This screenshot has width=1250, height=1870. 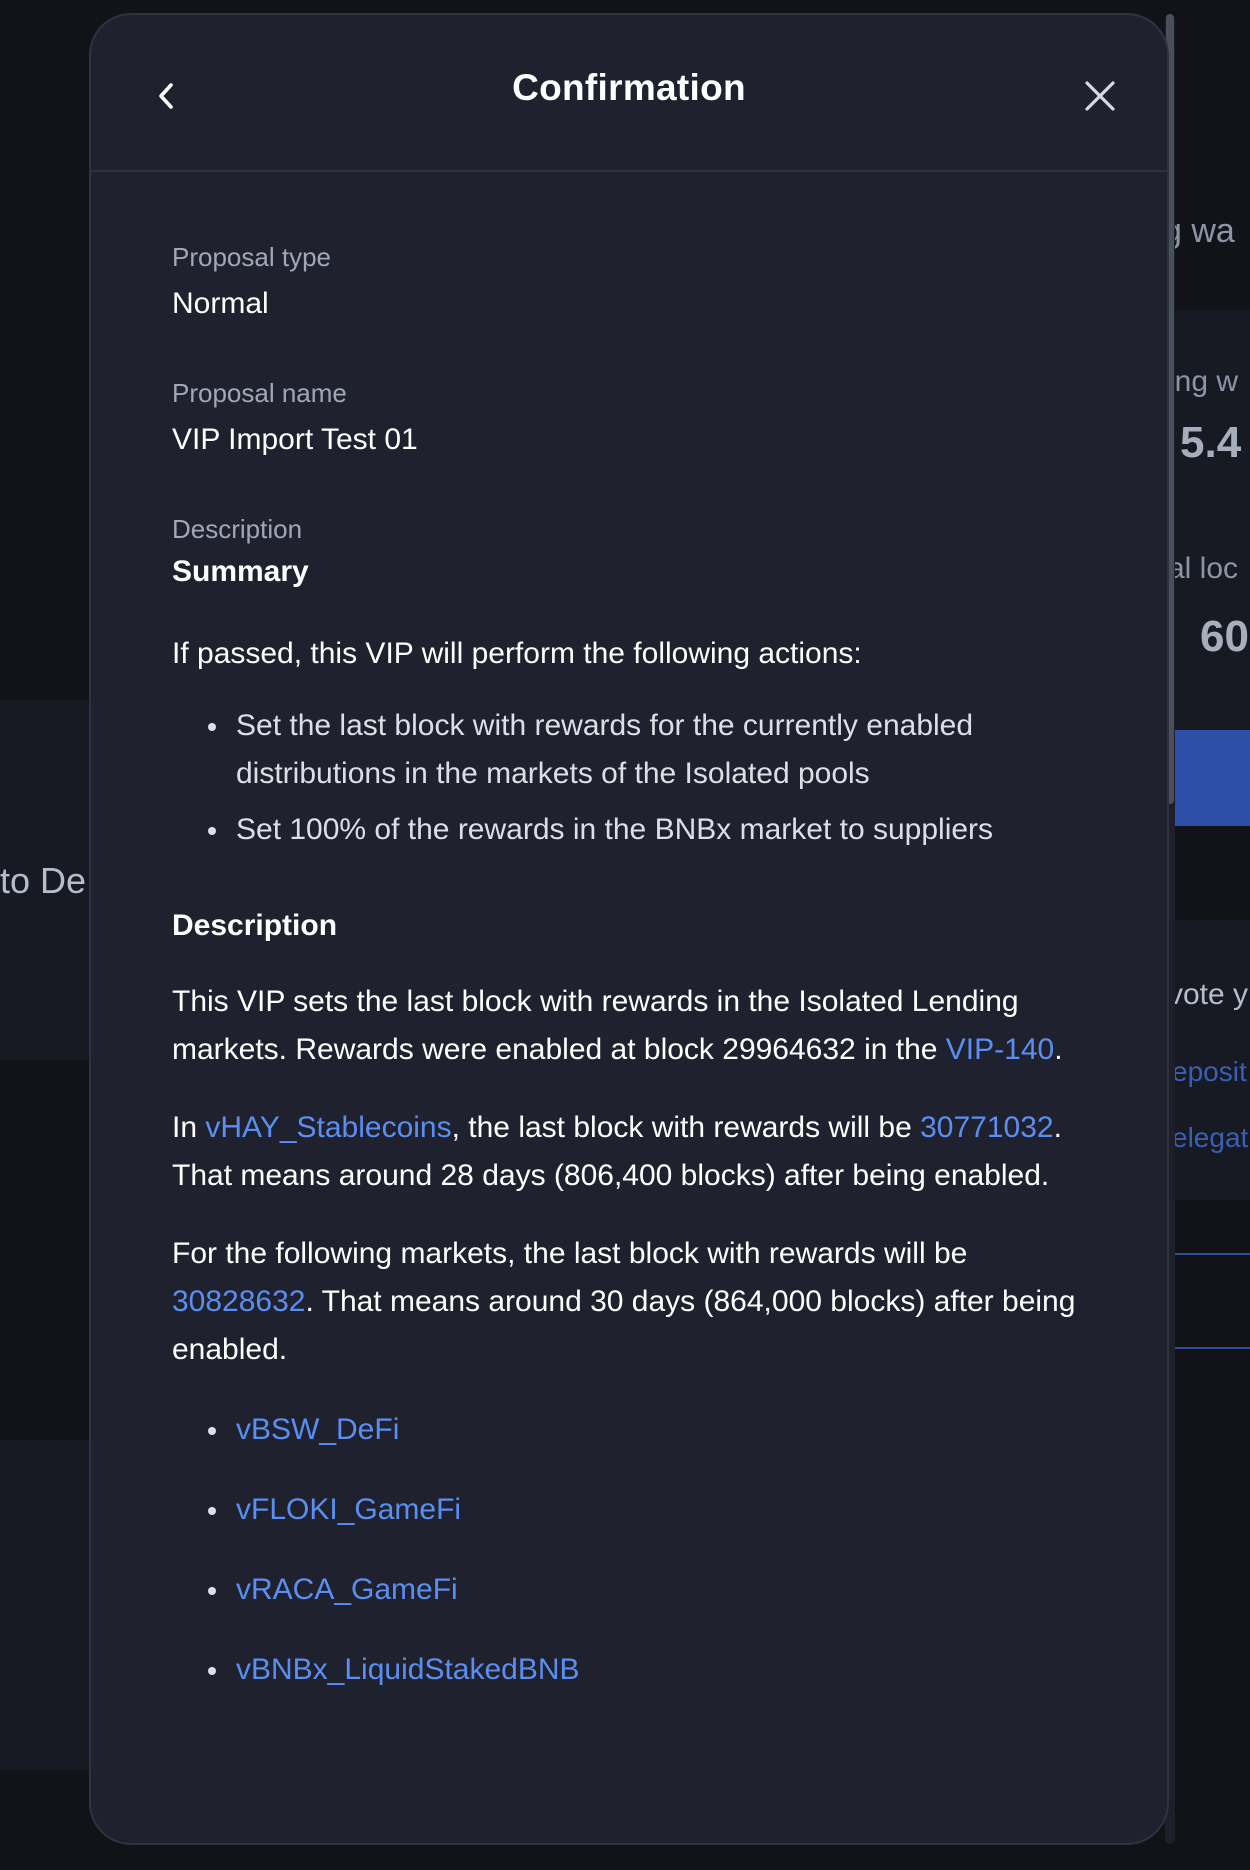 What do you see at coordinates (189, 1127) in the screenshot?
I see `paragraph-text: In` at bounding box center [189, 1127].